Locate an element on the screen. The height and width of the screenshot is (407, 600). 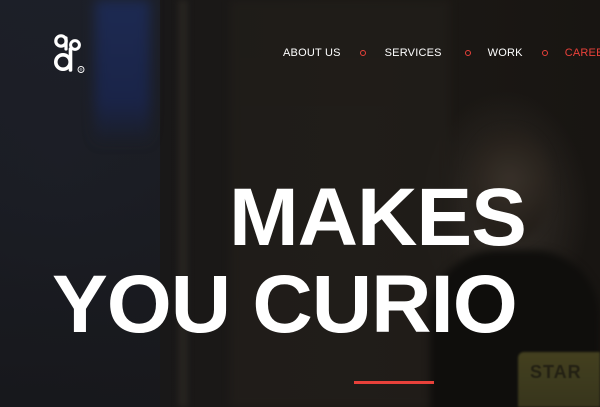
main-navigation: ABOUT US SERVICES WORK CAREERS is located at coordinates (441, 53).